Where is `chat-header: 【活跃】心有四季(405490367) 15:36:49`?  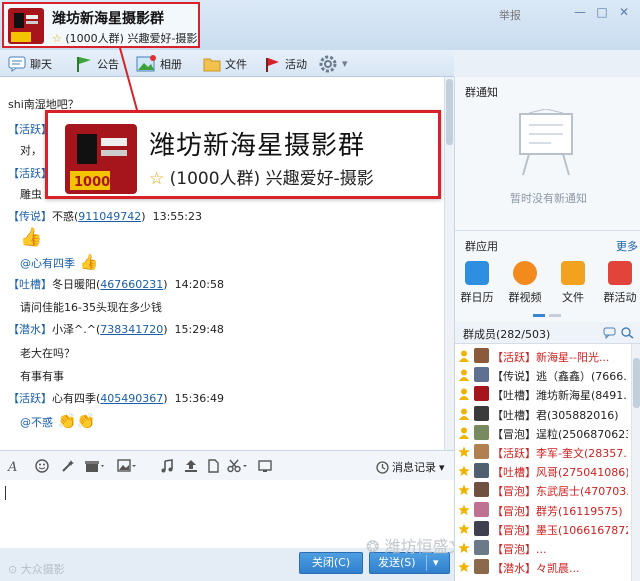
chat-header: 【活跃】心有四季(405490367) 15:36:49 is located at coordinates (116, 398).